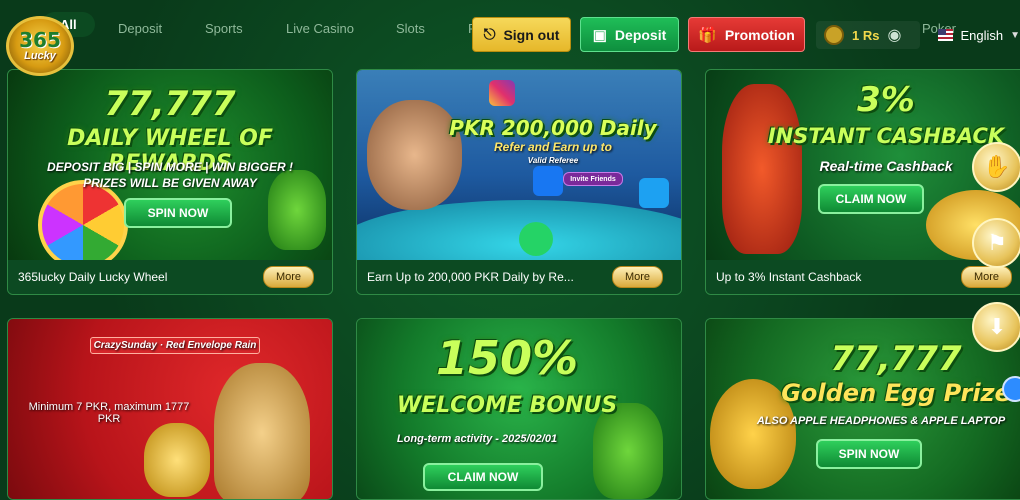 This screenshot has height=500, width=1020. Describe the element at coordinates (886, 100) in the screenshot. I see `banner-amount: 3%` at that location.